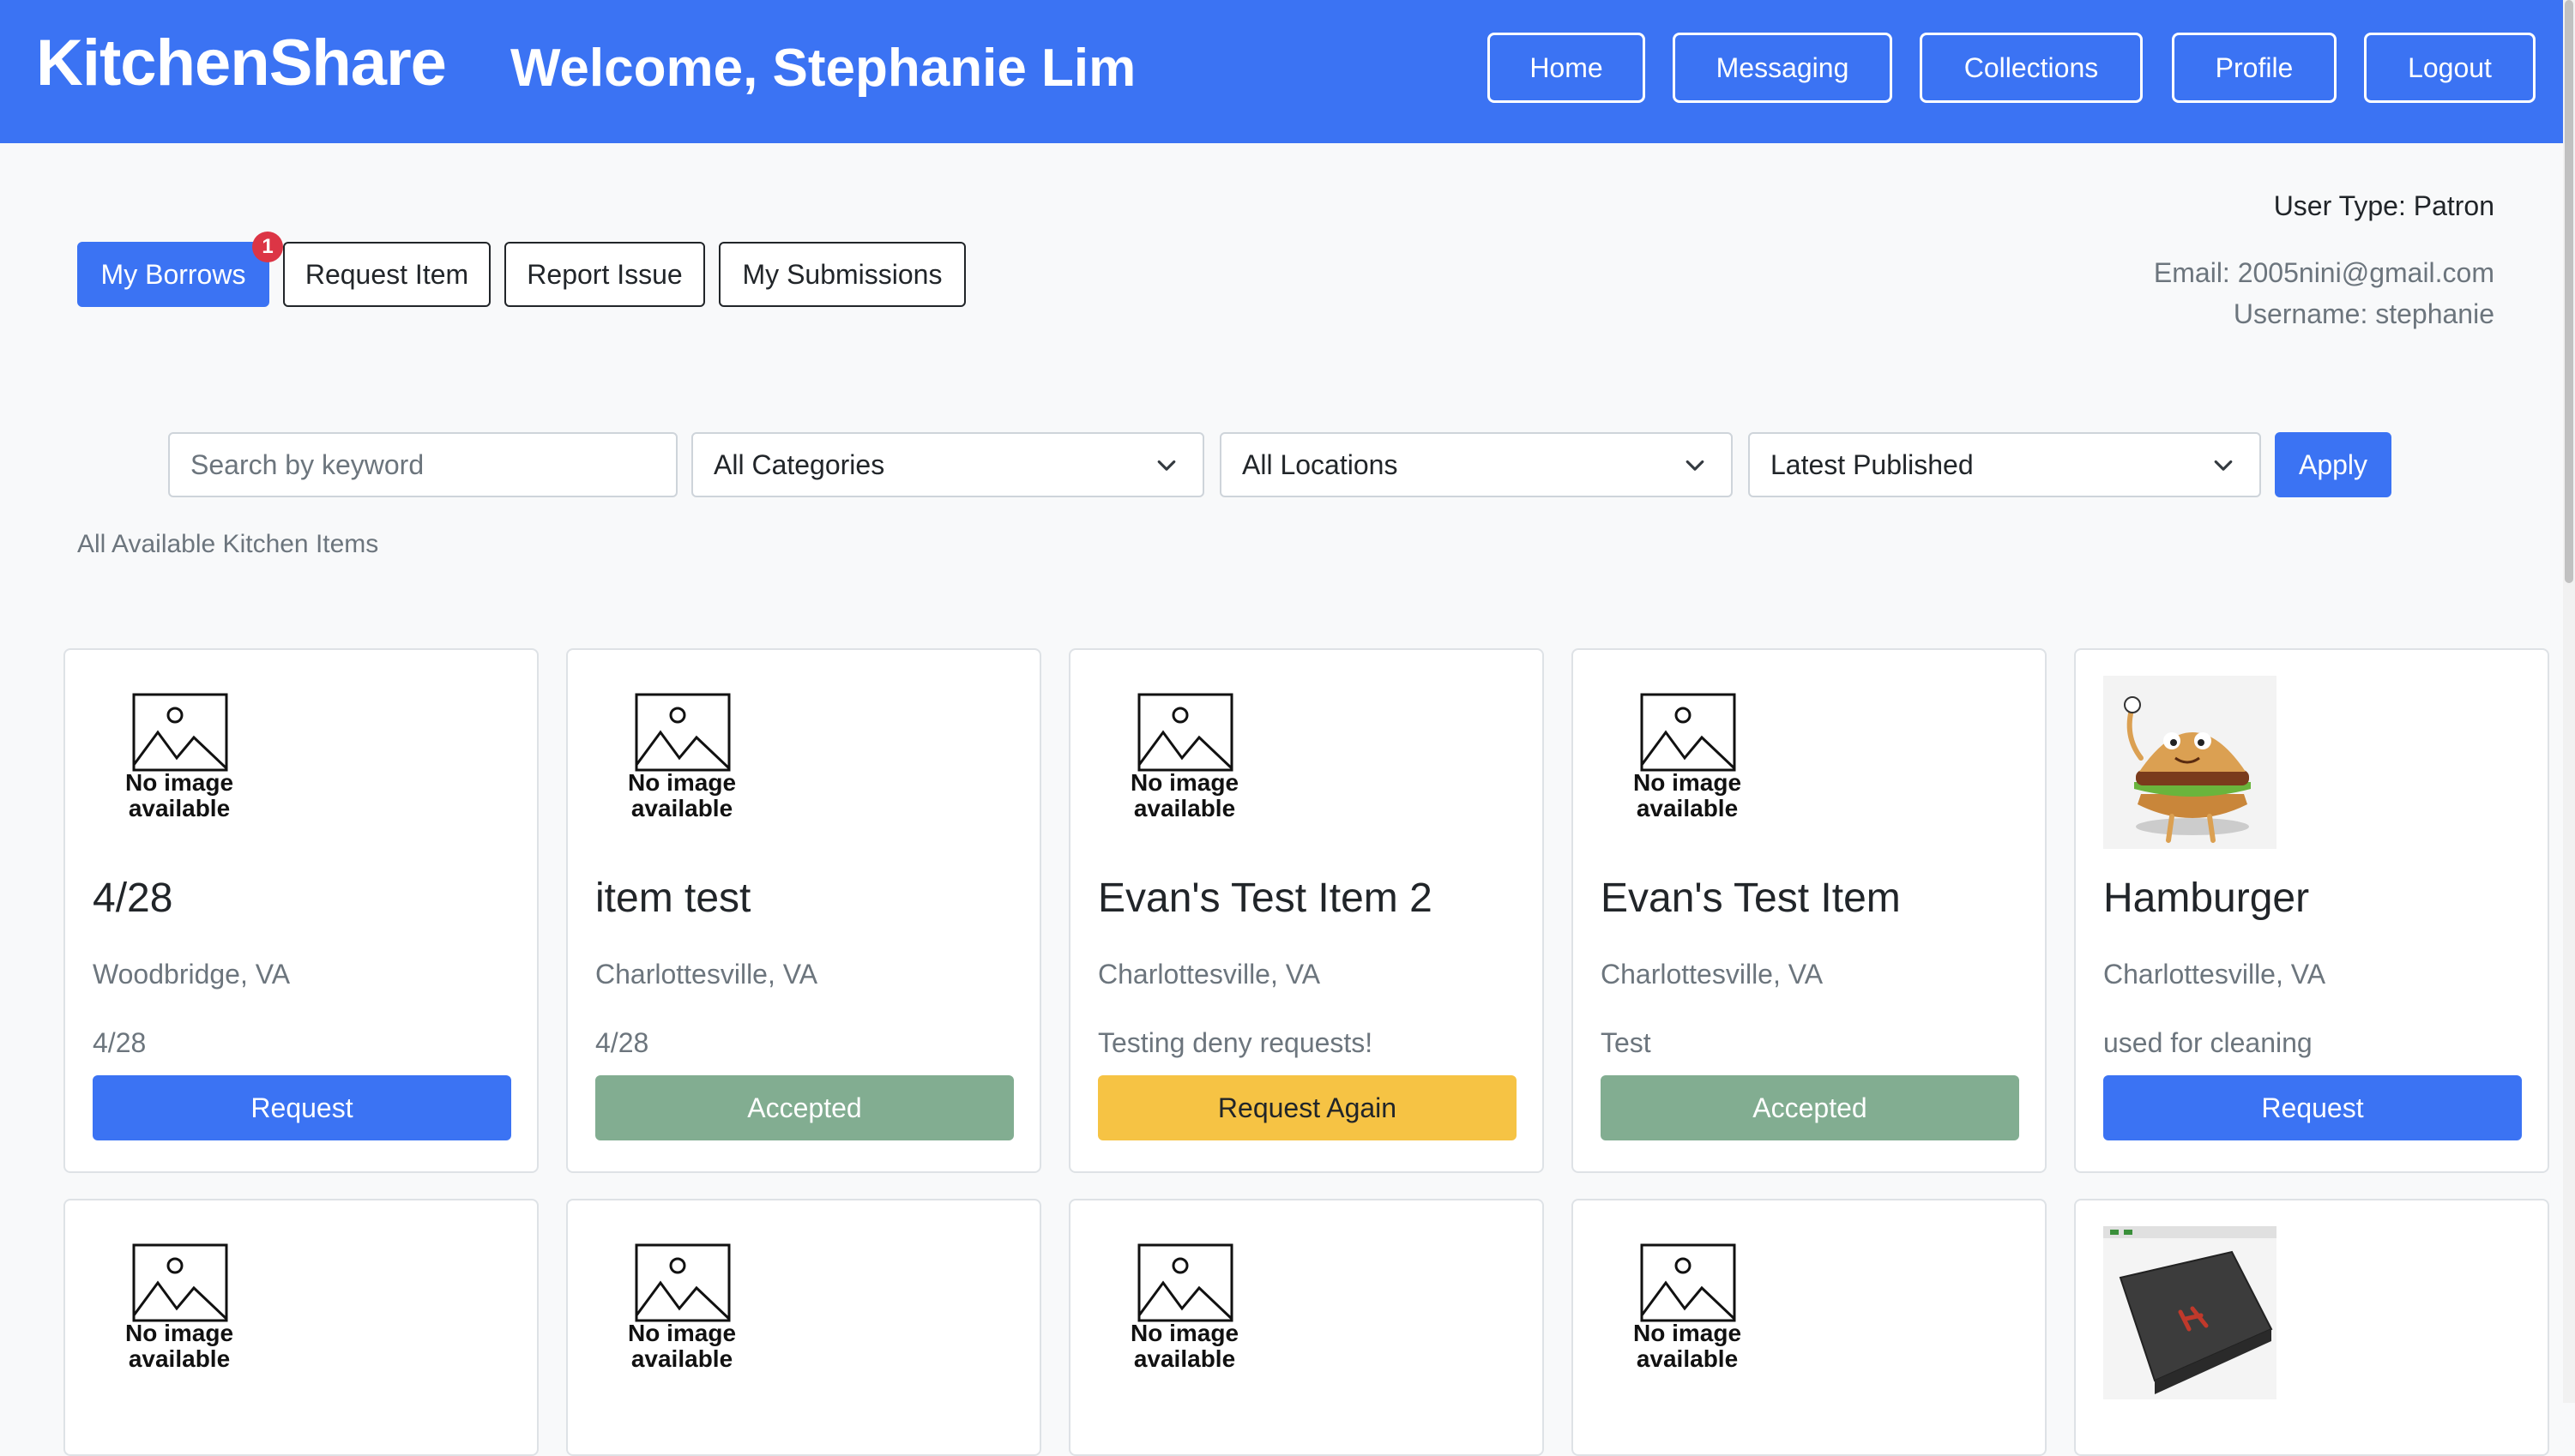 The image size is (2575, 1456). Describe the element at coordinates (2311, 1328) in the screenshot. I see `item-card` at that location.